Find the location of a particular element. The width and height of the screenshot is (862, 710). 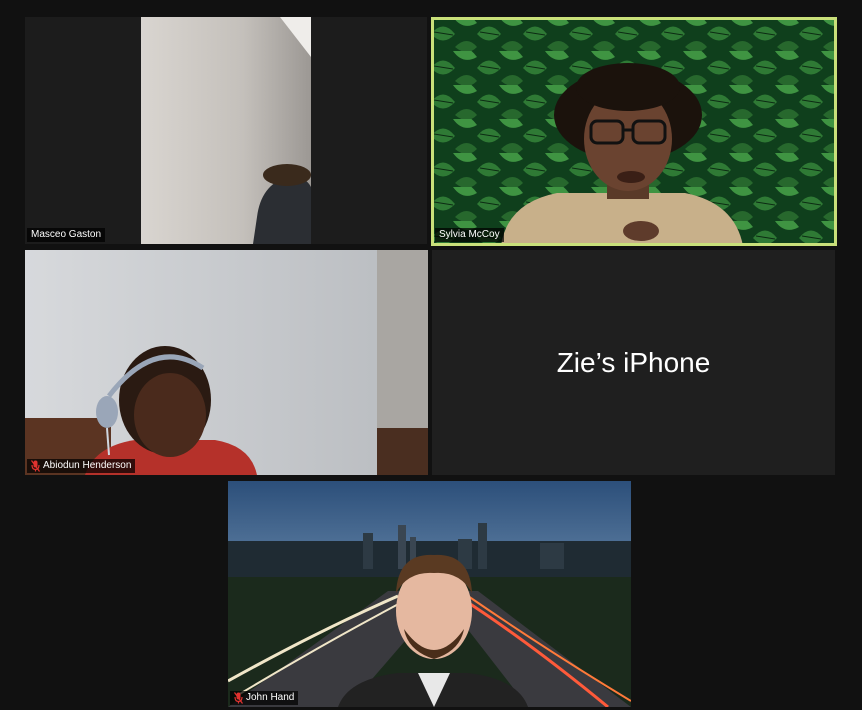

video-feed-john-hand is located at coordinates (429, 594).